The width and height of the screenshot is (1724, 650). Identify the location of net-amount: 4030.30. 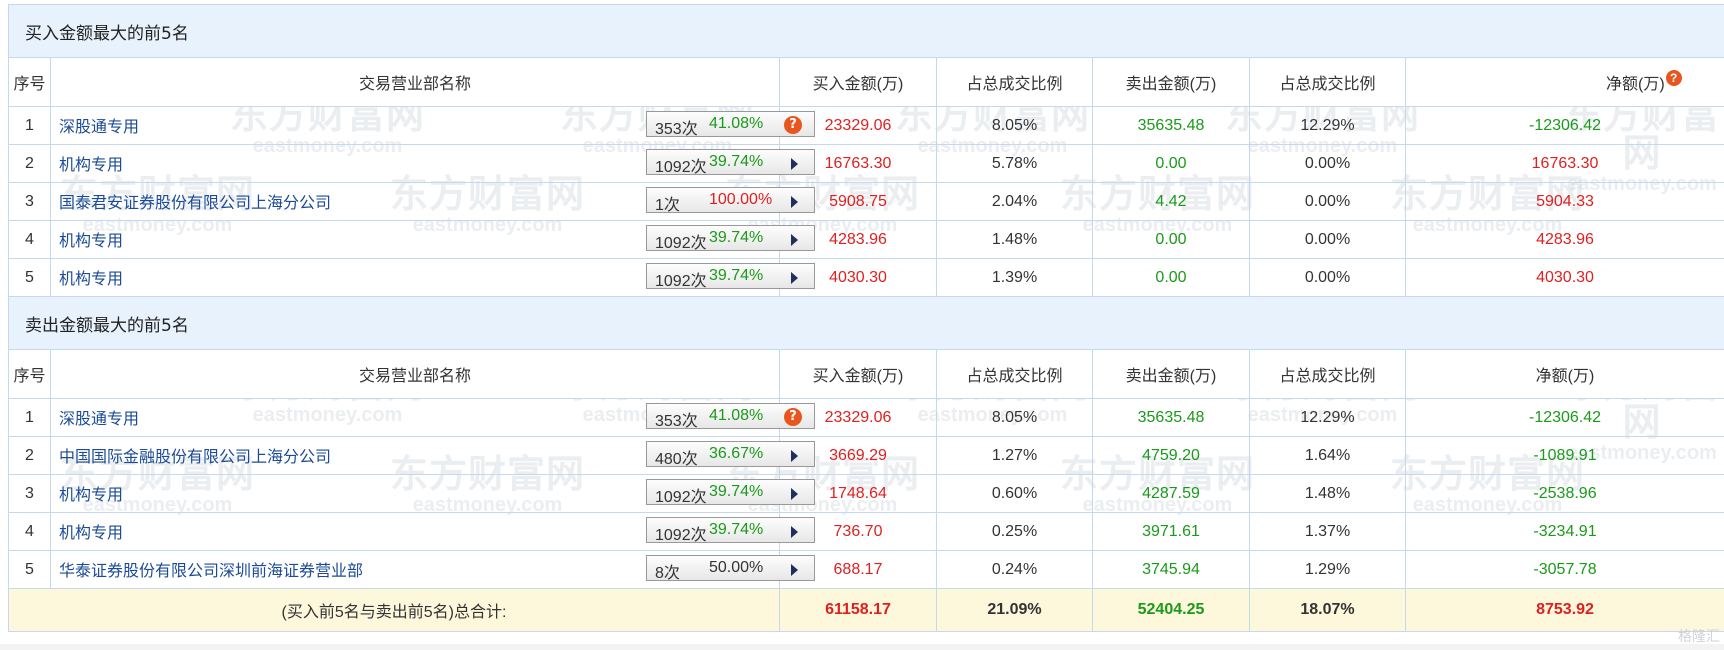
(1564, 277).